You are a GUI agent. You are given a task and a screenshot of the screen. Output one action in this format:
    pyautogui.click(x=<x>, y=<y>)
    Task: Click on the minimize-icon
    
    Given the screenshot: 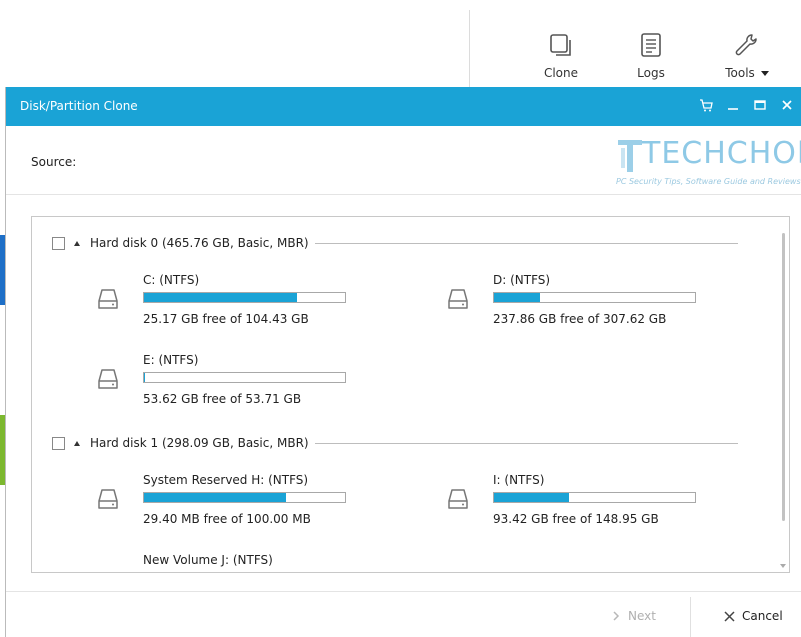 What is the action you would take?
    pyautogui.click(x=733, y=105)
    